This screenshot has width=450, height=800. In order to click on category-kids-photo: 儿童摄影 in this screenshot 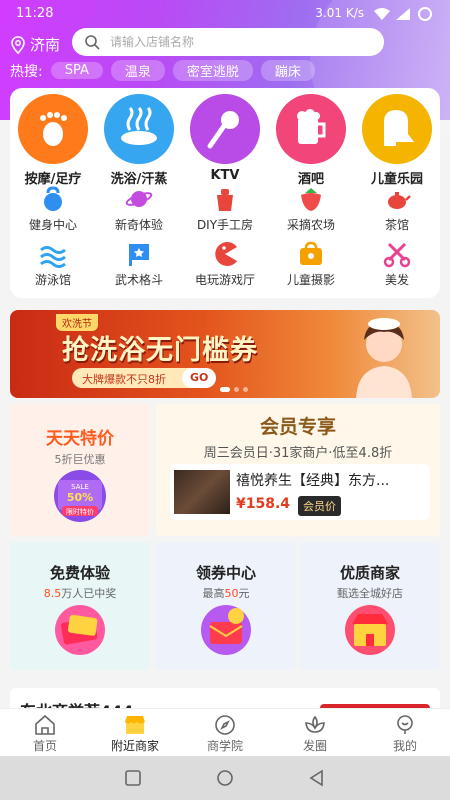, I will do `click(311, 263)`.